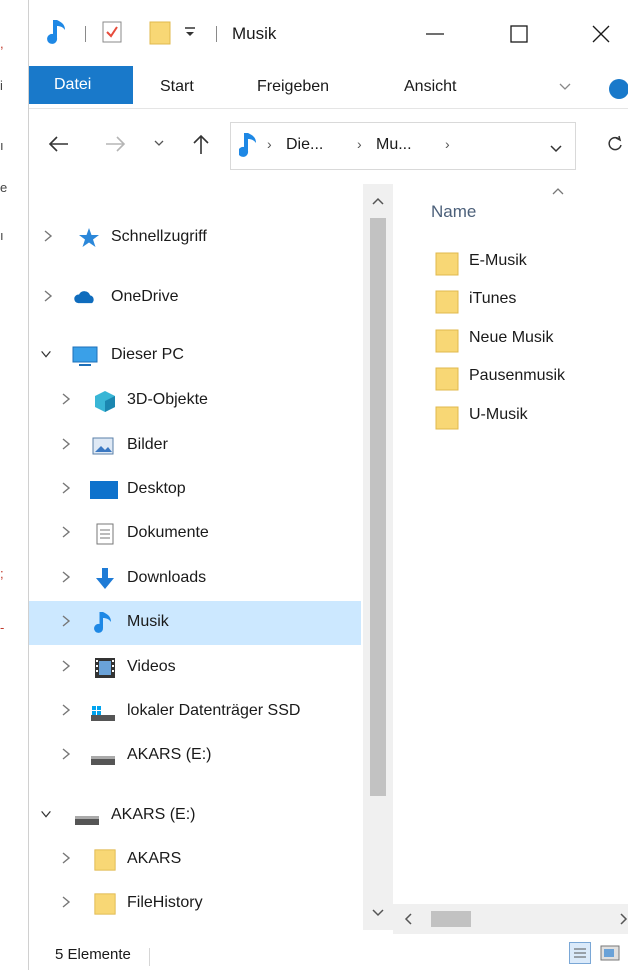 The height and width of the screenshot is (970, 628). Describe the element at coordinates (195, 904) in the screenshot. I see `nav-item-filehistory: FileHistory` at that location.